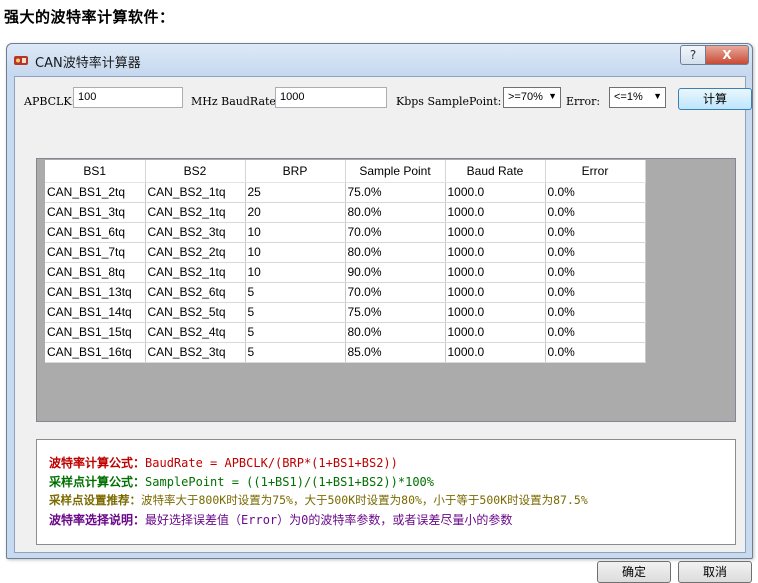 The width and height of the screenshot is (758, 583). Describe the element at coordinates (95, 500) in the screenshot. I see `info-label: 采样点设置推荐：` at that location.